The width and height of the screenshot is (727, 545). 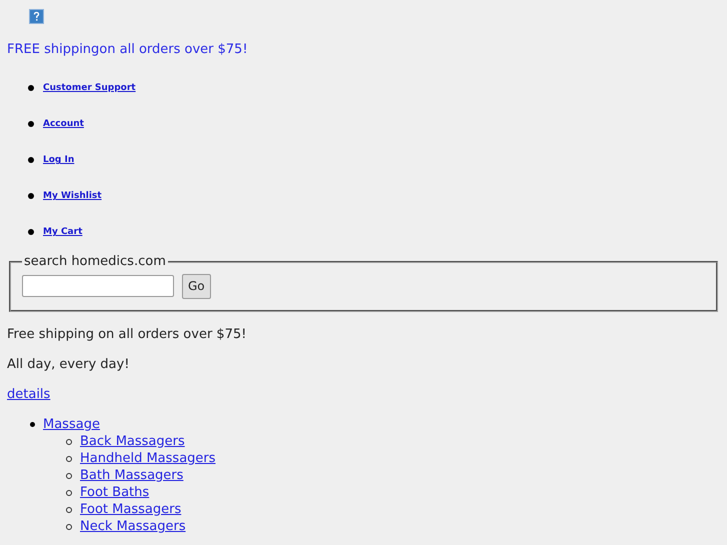 What do you see at coordinates (148, 458) in the screenshot?
I see `subcategory-link: Handheld Massagers` at bounding box center [148, 458].